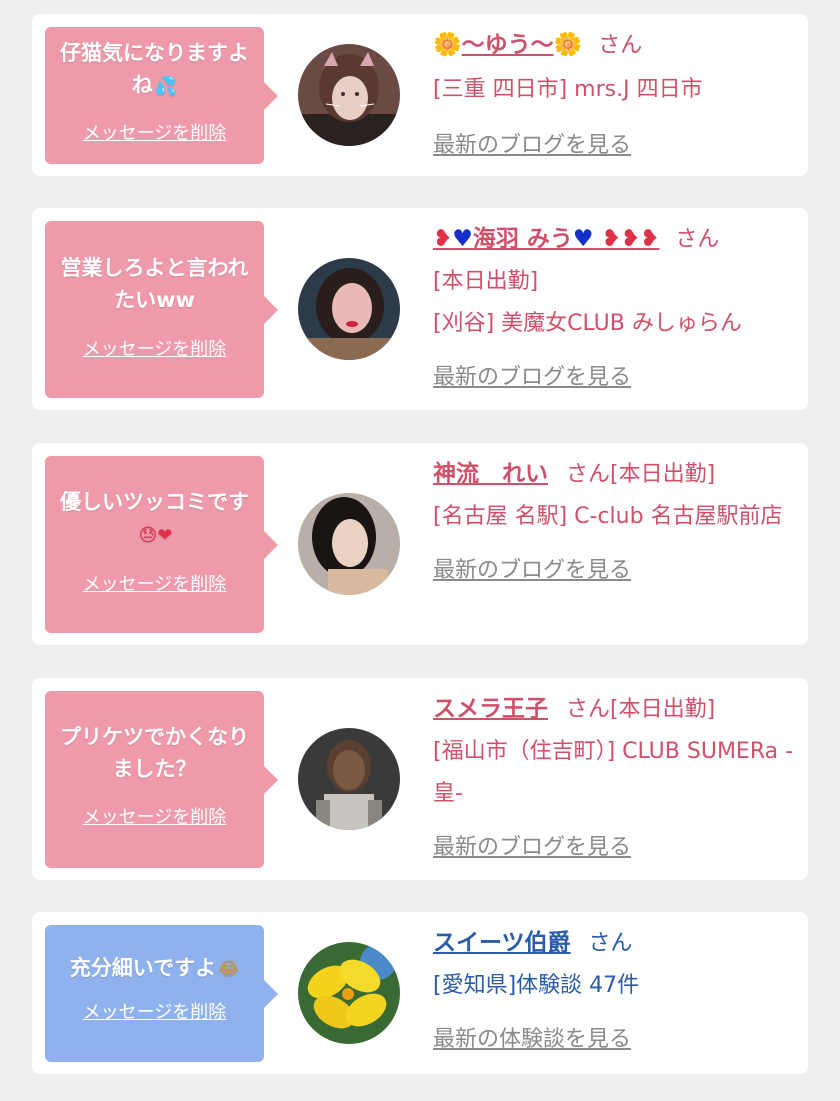  I want to click on user-info: 🌼〜ゆう〜🌼 さん [三重 四日市] mrs.J 四日市 最新のブログを見る, so click(618, 95).